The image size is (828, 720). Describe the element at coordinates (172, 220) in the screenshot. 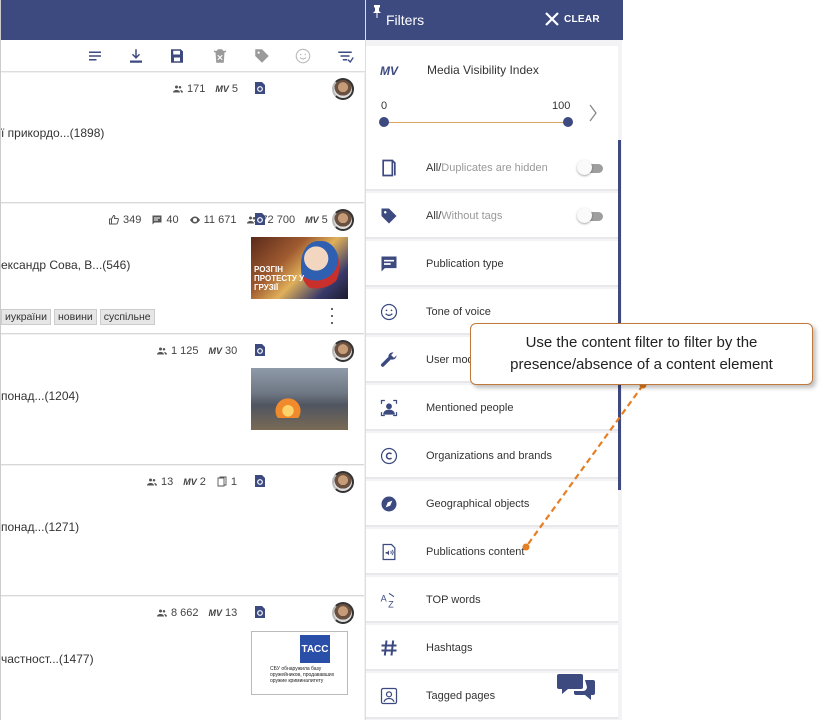

I see `comments-value: 40` at that location.